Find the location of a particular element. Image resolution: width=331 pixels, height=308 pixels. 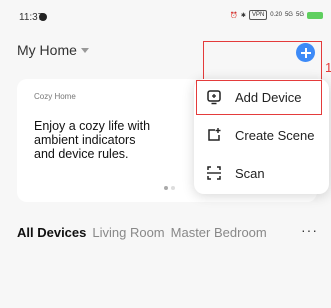

menu-item-create-scene: Create Scene is located at coordinates (261, 135).